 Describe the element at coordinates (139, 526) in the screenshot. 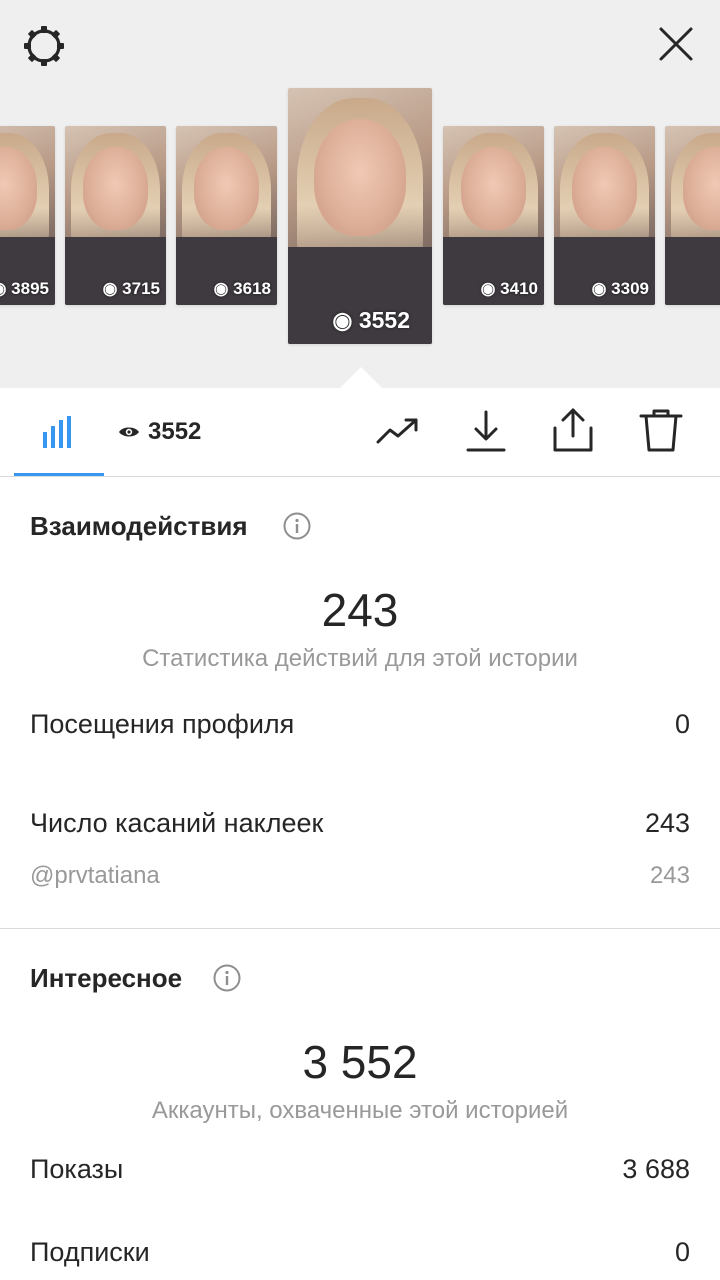

I see `interactions-title: Взаимодействия` at that location.